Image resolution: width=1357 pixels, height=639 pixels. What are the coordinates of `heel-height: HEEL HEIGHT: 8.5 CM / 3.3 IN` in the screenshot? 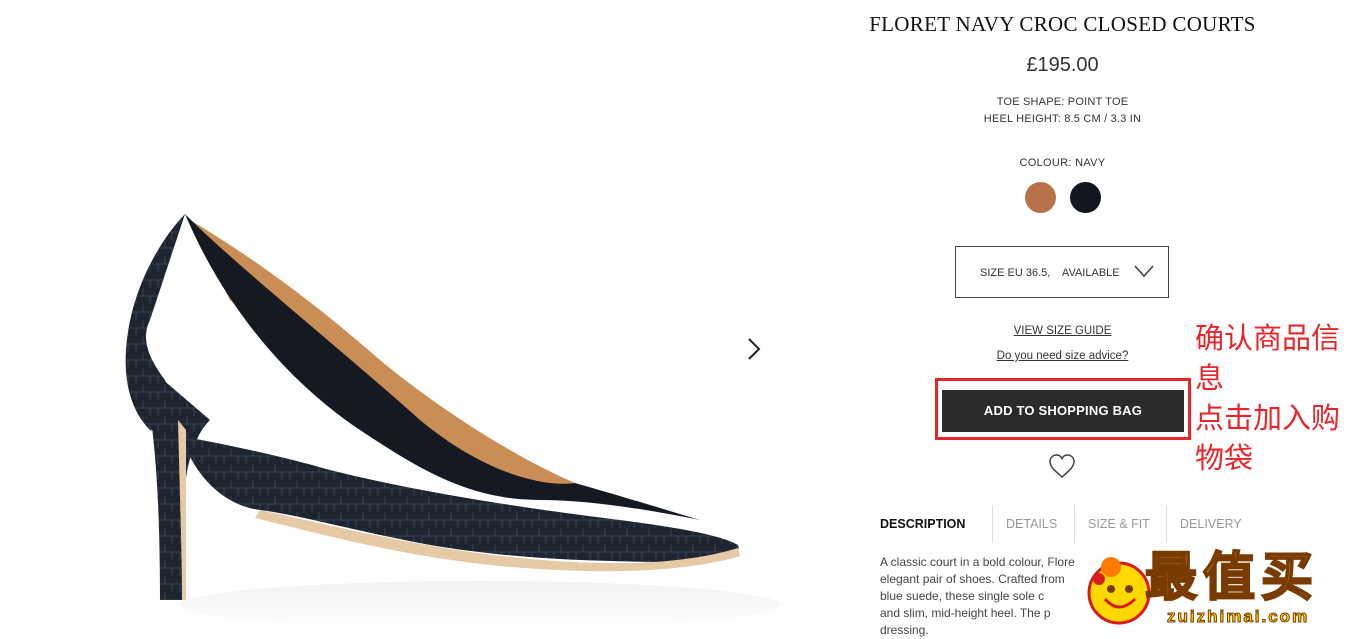 It's located at (1062, 119).